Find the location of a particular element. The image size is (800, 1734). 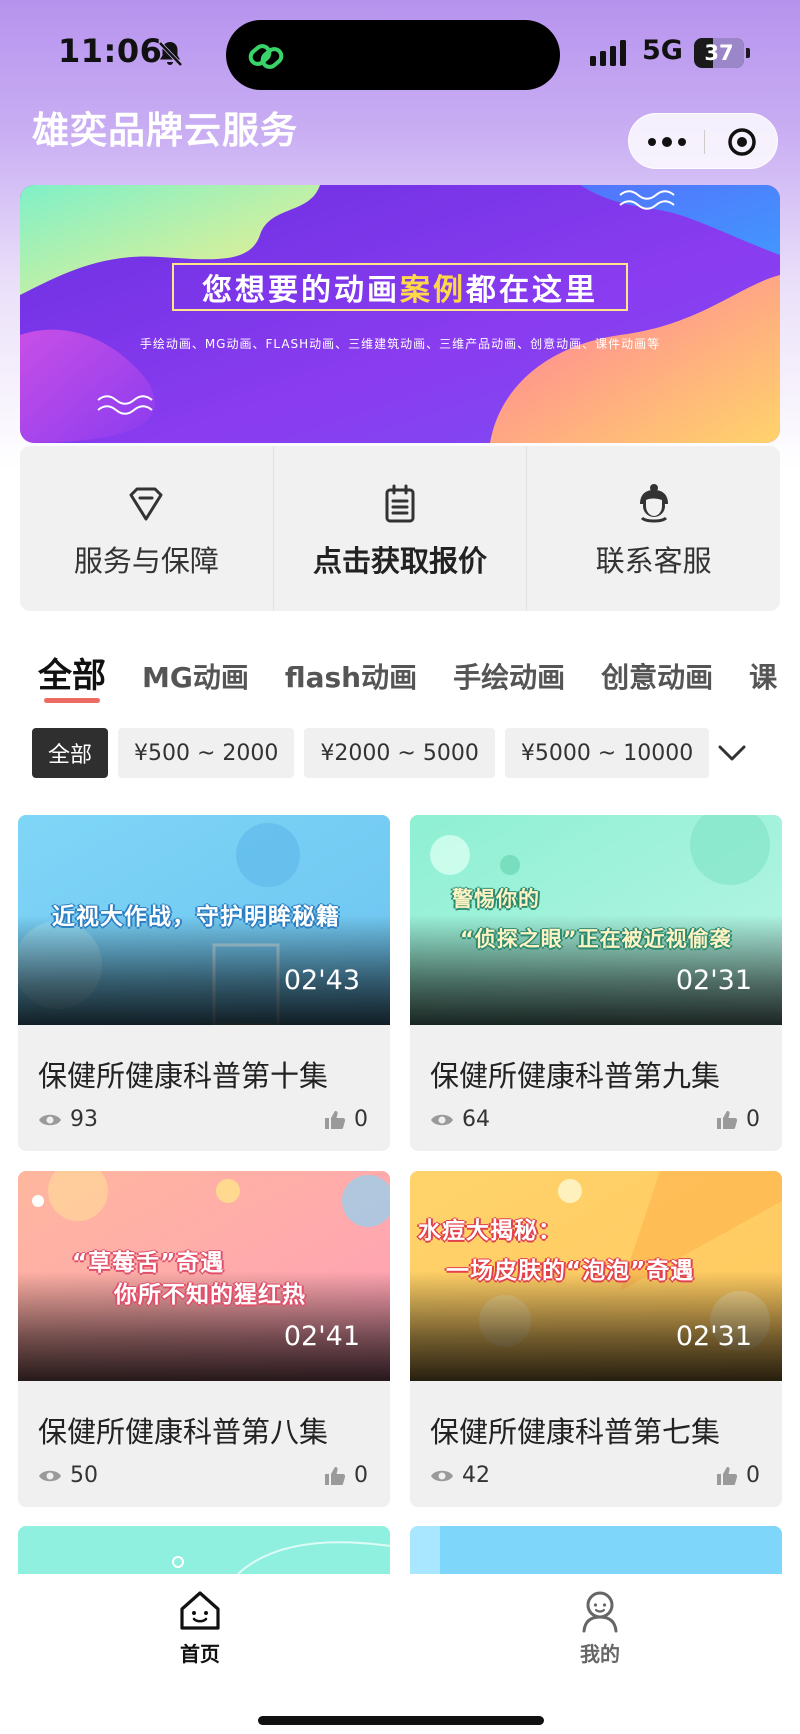

tab-label: 创意动画 is located at coordinates (657, 677).